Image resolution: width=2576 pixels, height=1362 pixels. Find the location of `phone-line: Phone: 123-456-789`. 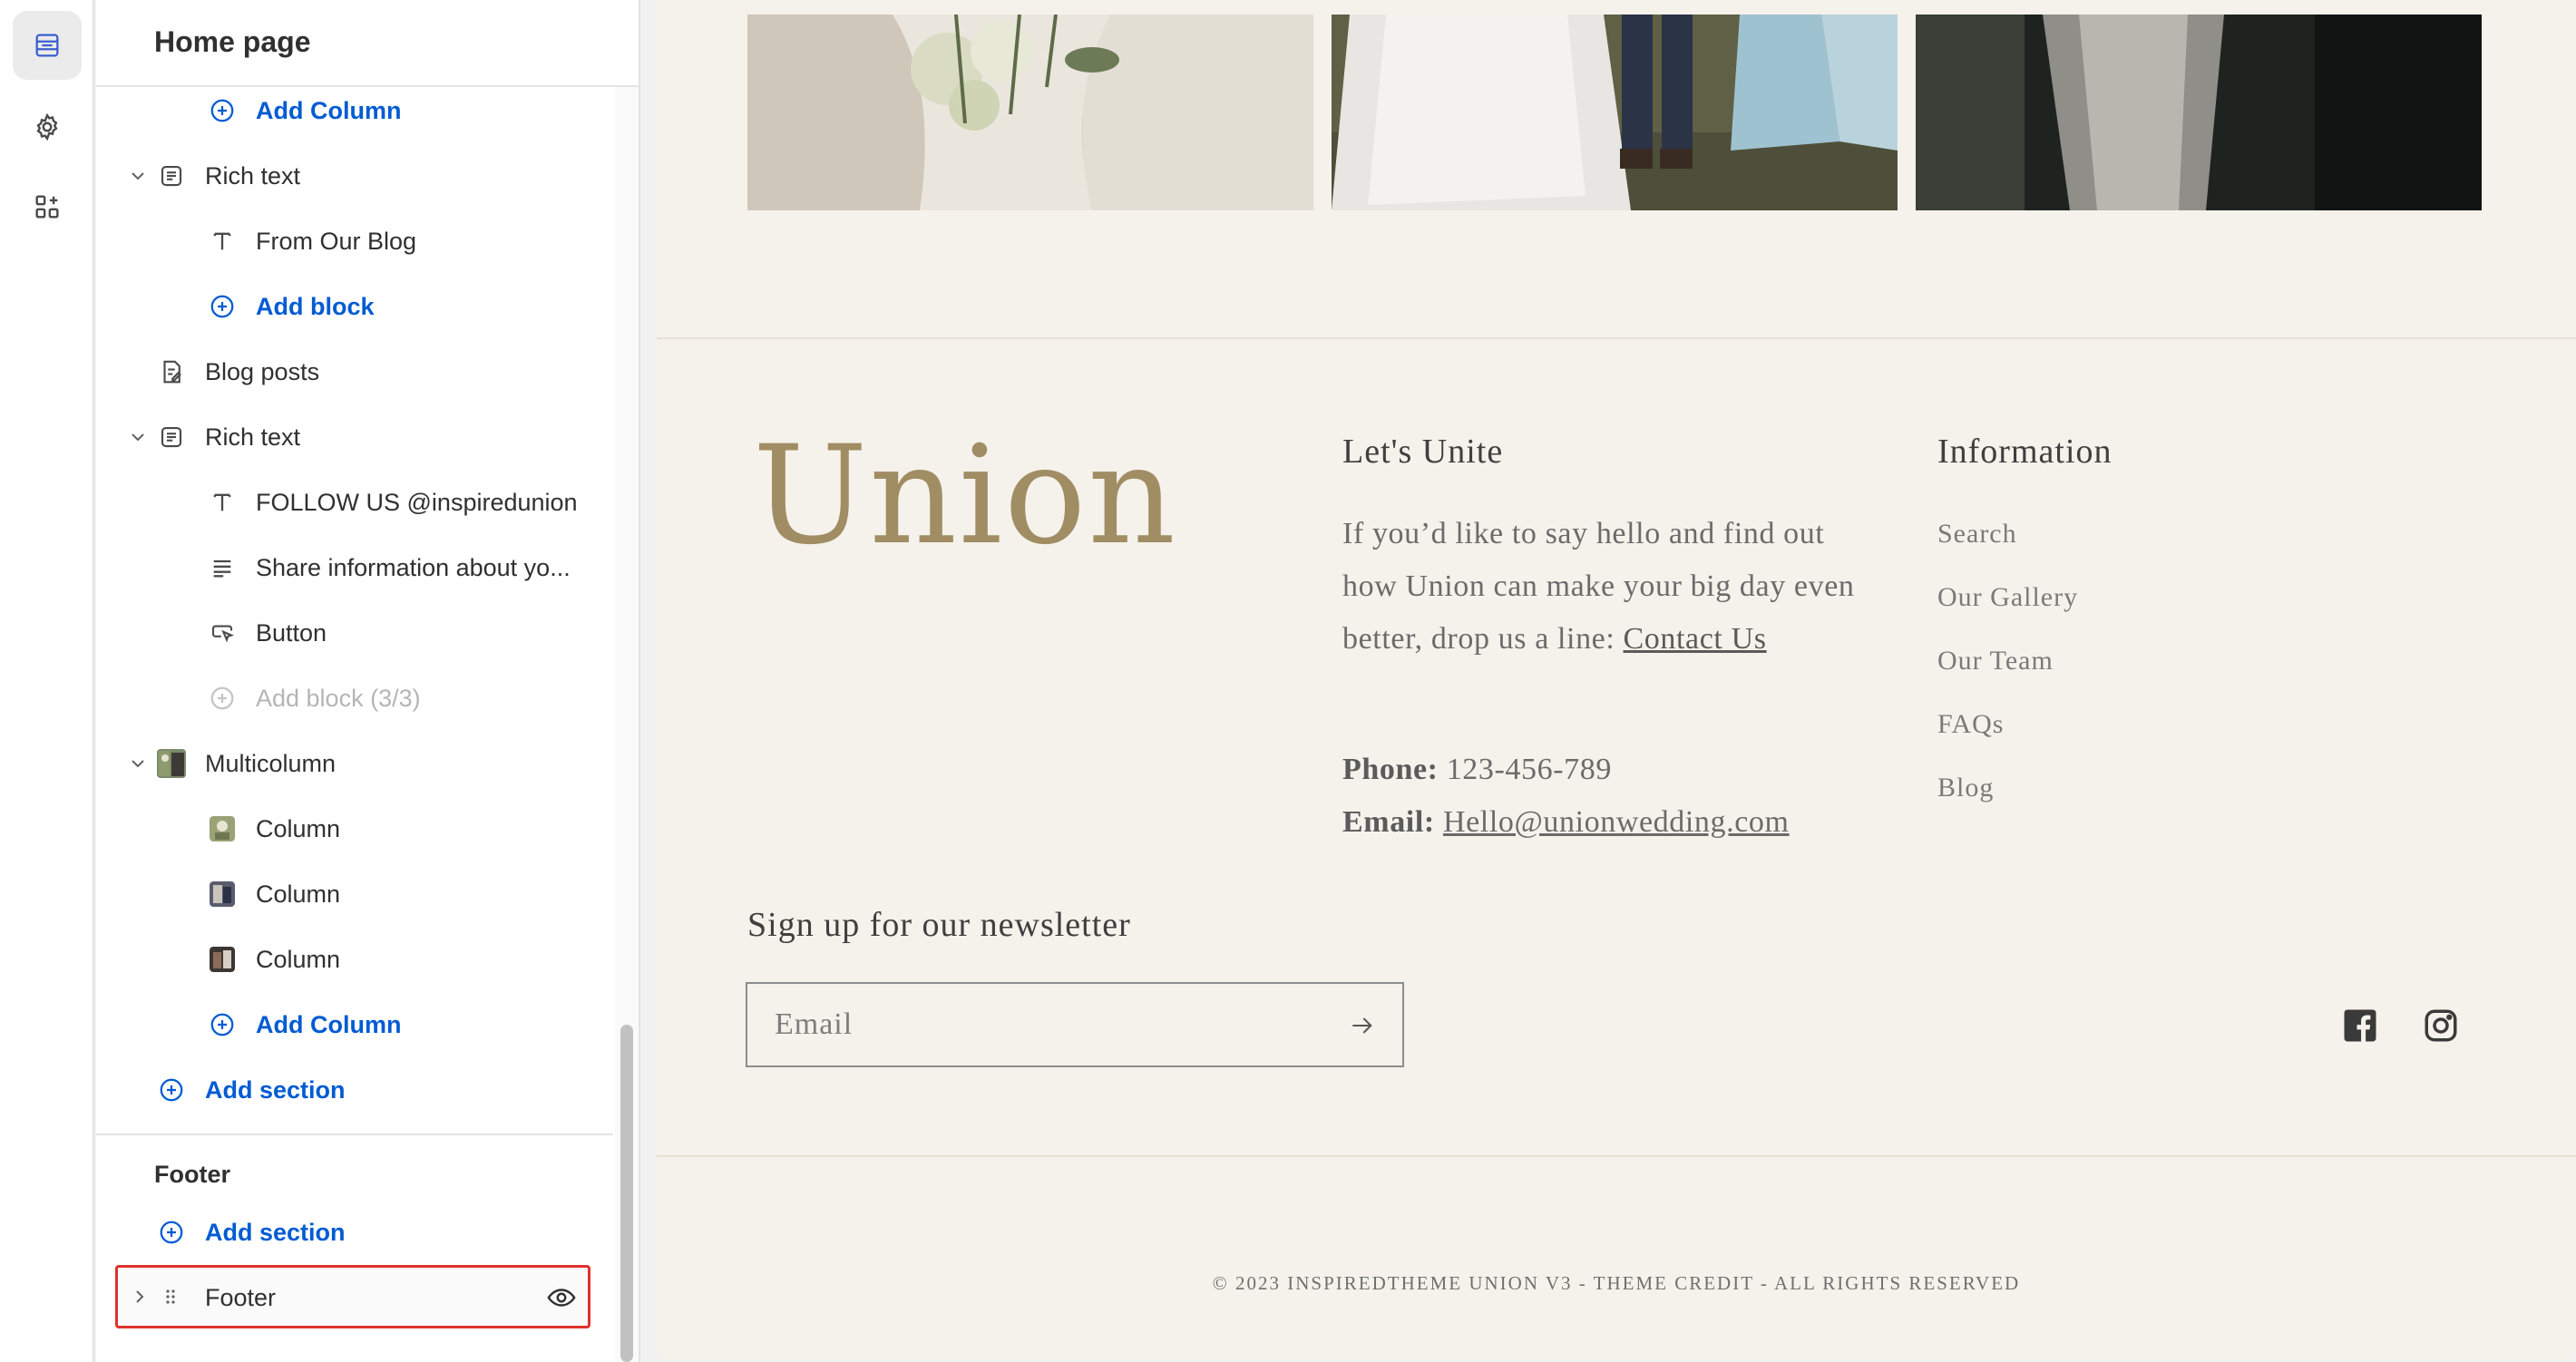

phone-line: Phone: 123-456-789 is located at coordinates (1477, 770).